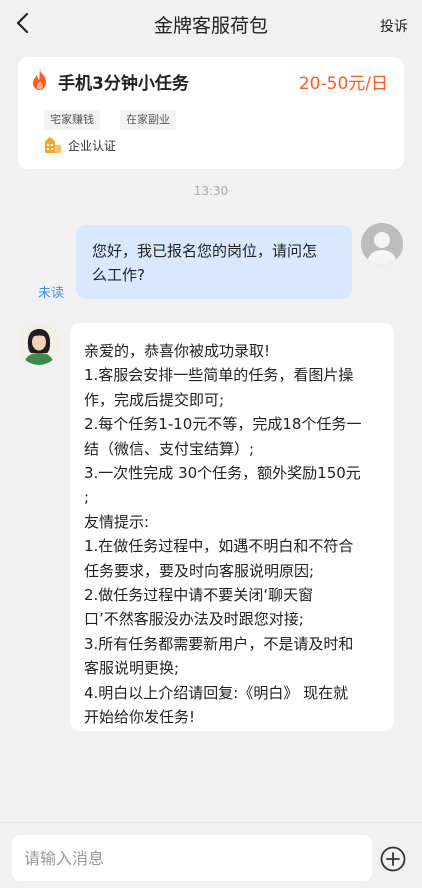  What do you see at coordinates (118, 275) in the screenshot?
I see `message-line: 么工作?` at bounding box center [118, 275].